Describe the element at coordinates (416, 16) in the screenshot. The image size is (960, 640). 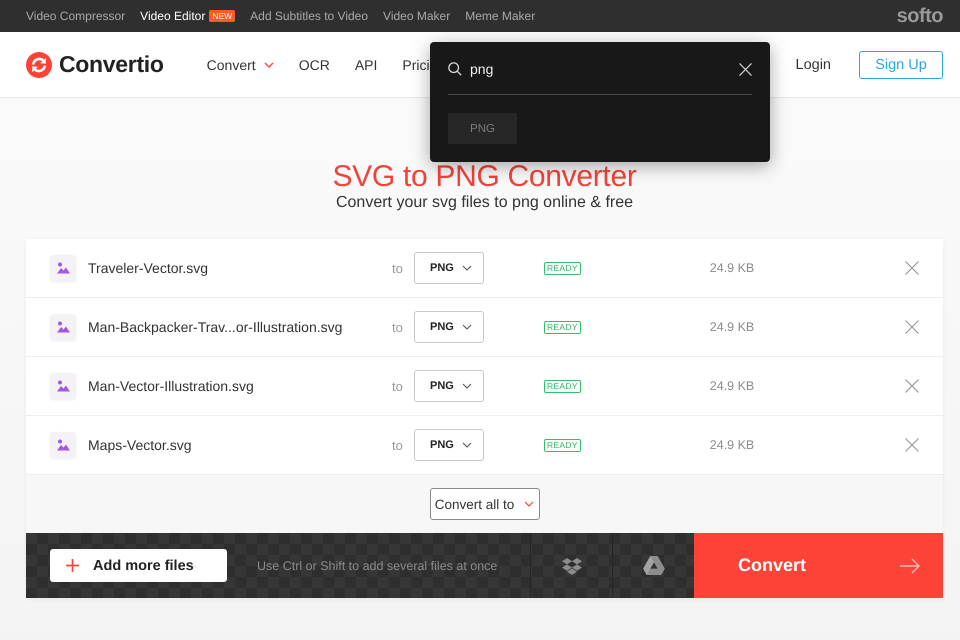
I see `top-bar-link: Video Maker` at that location.